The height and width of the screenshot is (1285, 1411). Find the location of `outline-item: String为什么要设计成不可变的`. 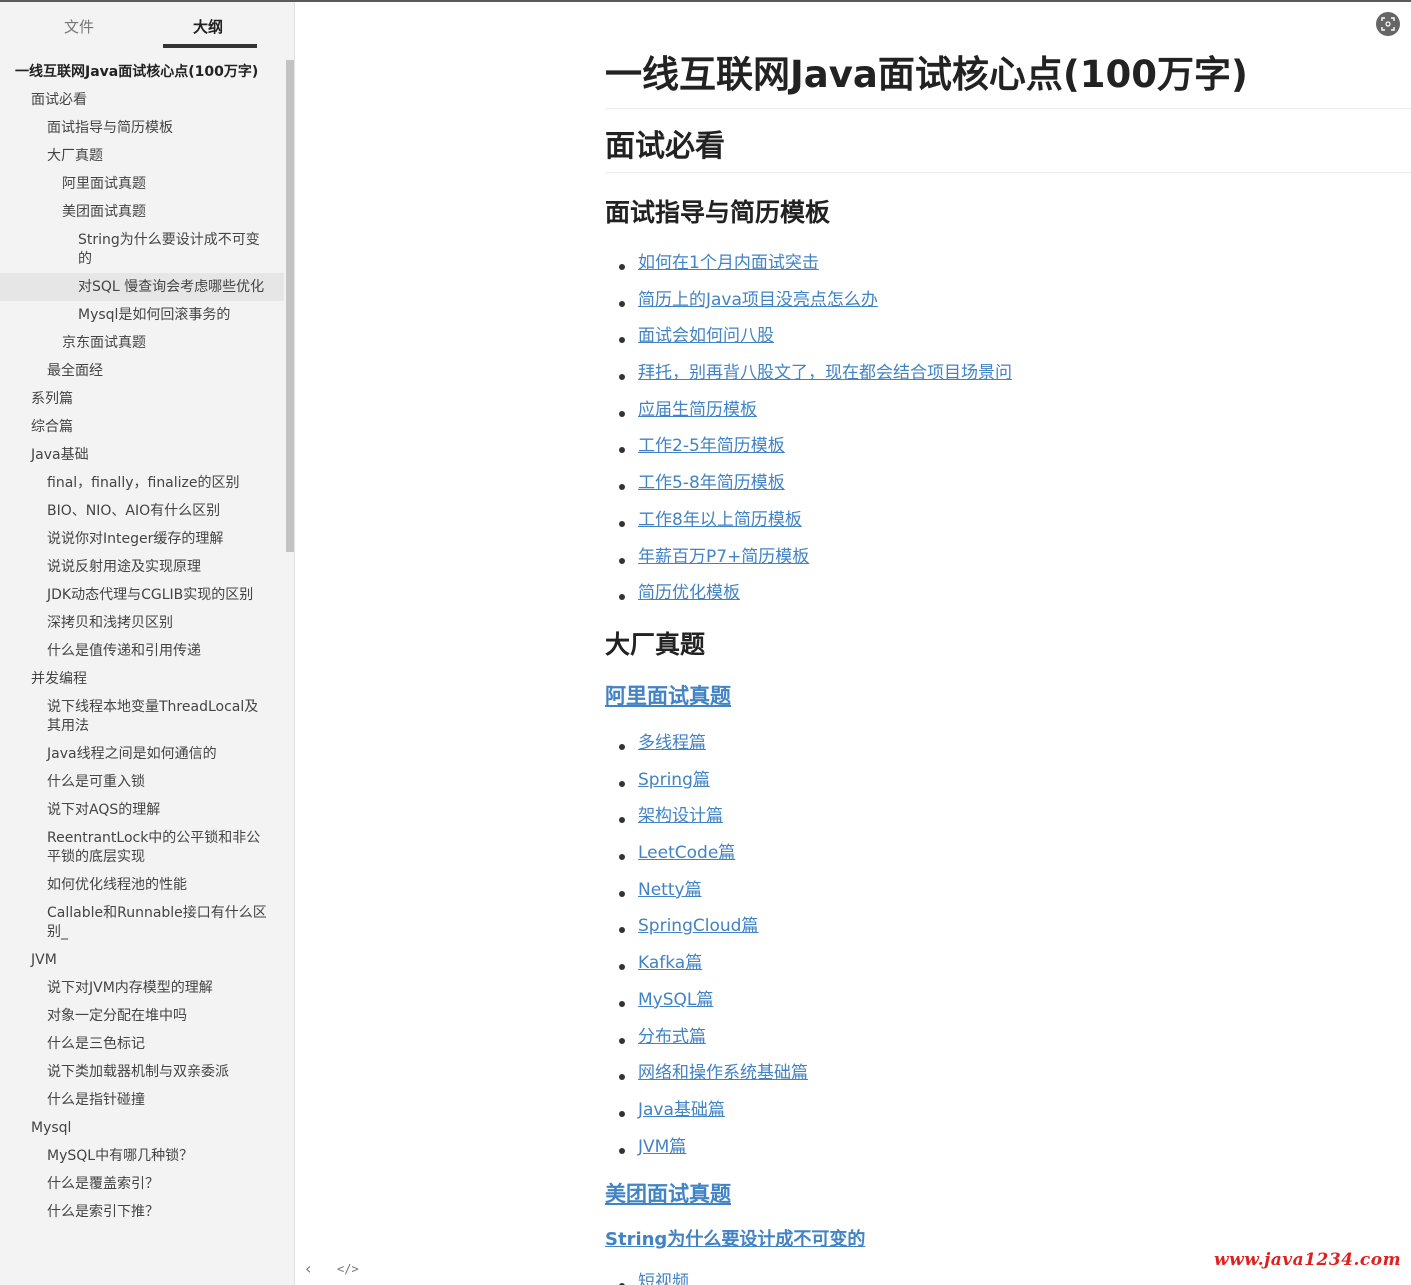

outline-item: String为什么要设计成不可变的 is located at coordinates (142, 249).